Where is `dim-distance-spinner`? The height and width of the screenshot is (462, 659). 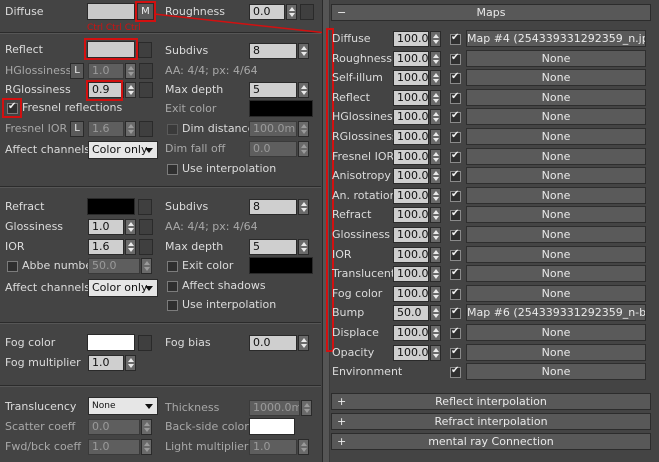 dim-distance-spinner is located at coordinates (303, 129).